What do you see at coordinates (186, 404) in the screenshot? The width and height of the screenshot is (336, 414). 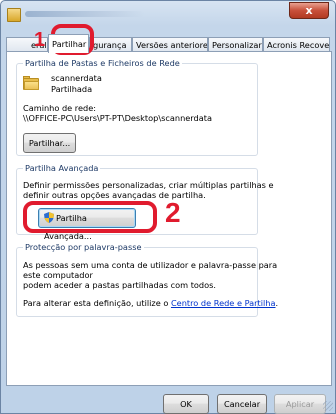 I see `ok-button: OK` at bounding box center [186, 404].